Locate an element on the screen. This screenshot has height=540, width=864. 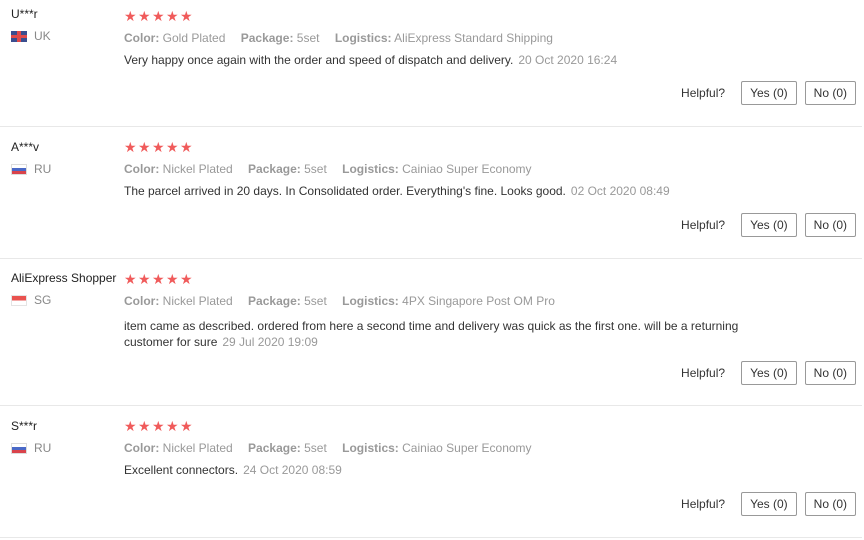
flag-uk-icon is located at coordinates (19, 36).